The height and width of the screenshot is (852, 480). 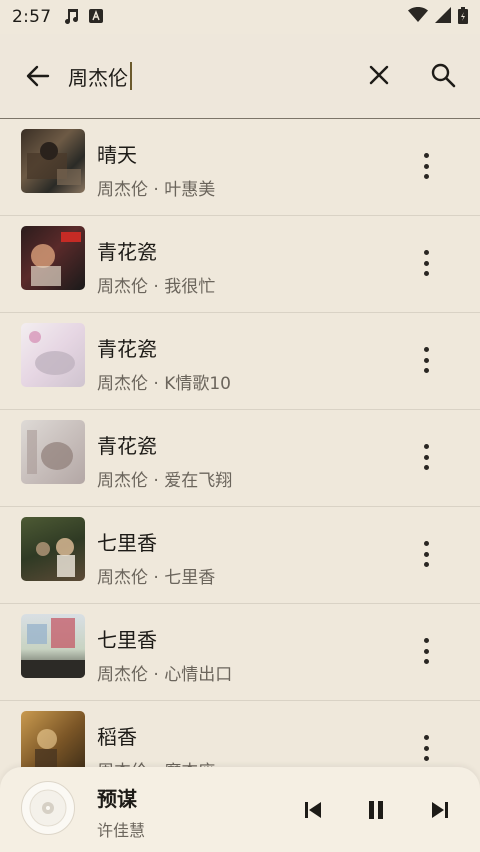 I want to click on song-subtitle: 周杰伦 · 心情出口, so click(x=165, y=675).